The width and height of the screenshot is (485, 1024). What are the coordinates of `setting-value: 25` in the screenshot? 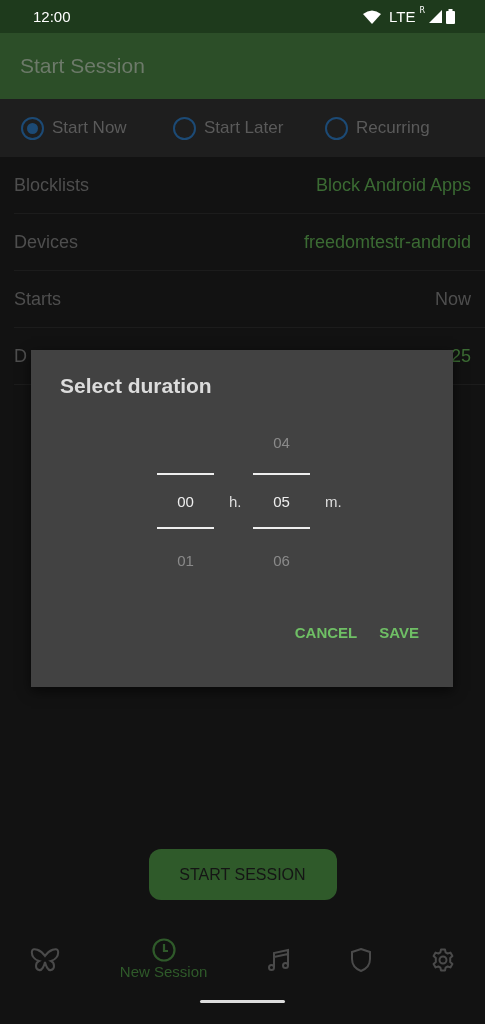 It's located at (460, 356).